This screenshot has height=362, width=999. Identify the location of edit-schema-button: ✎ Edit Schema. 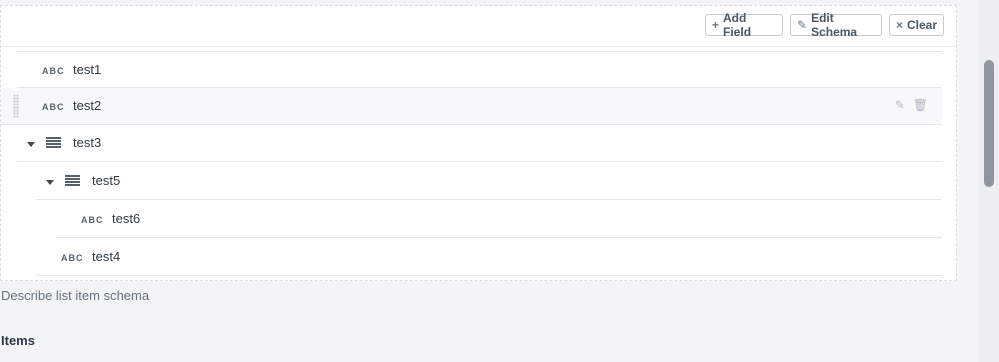
(836, 25).